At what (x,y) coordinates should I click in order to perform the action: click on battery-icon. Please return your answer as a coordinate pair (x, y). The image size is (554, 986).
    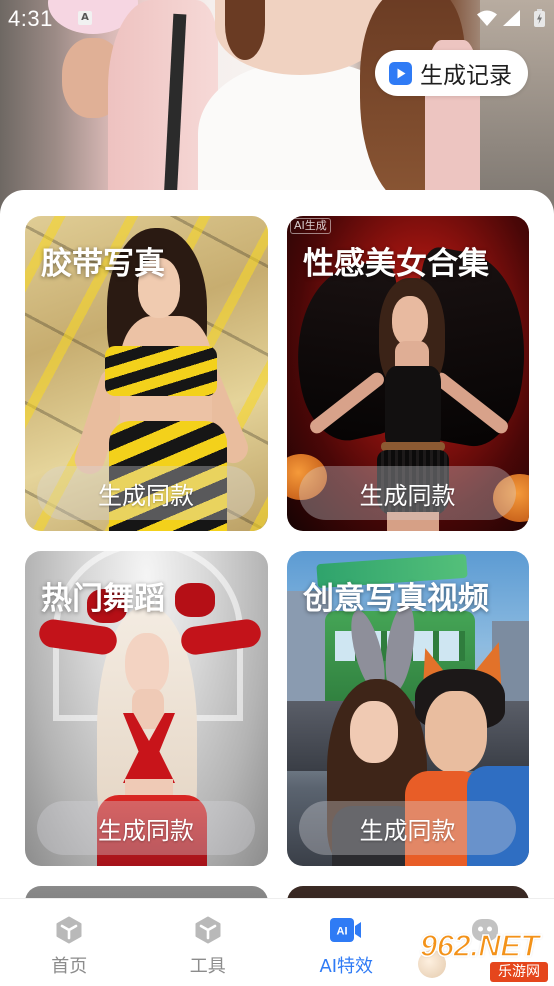
    Looking at the image, I should click on (539, 18).